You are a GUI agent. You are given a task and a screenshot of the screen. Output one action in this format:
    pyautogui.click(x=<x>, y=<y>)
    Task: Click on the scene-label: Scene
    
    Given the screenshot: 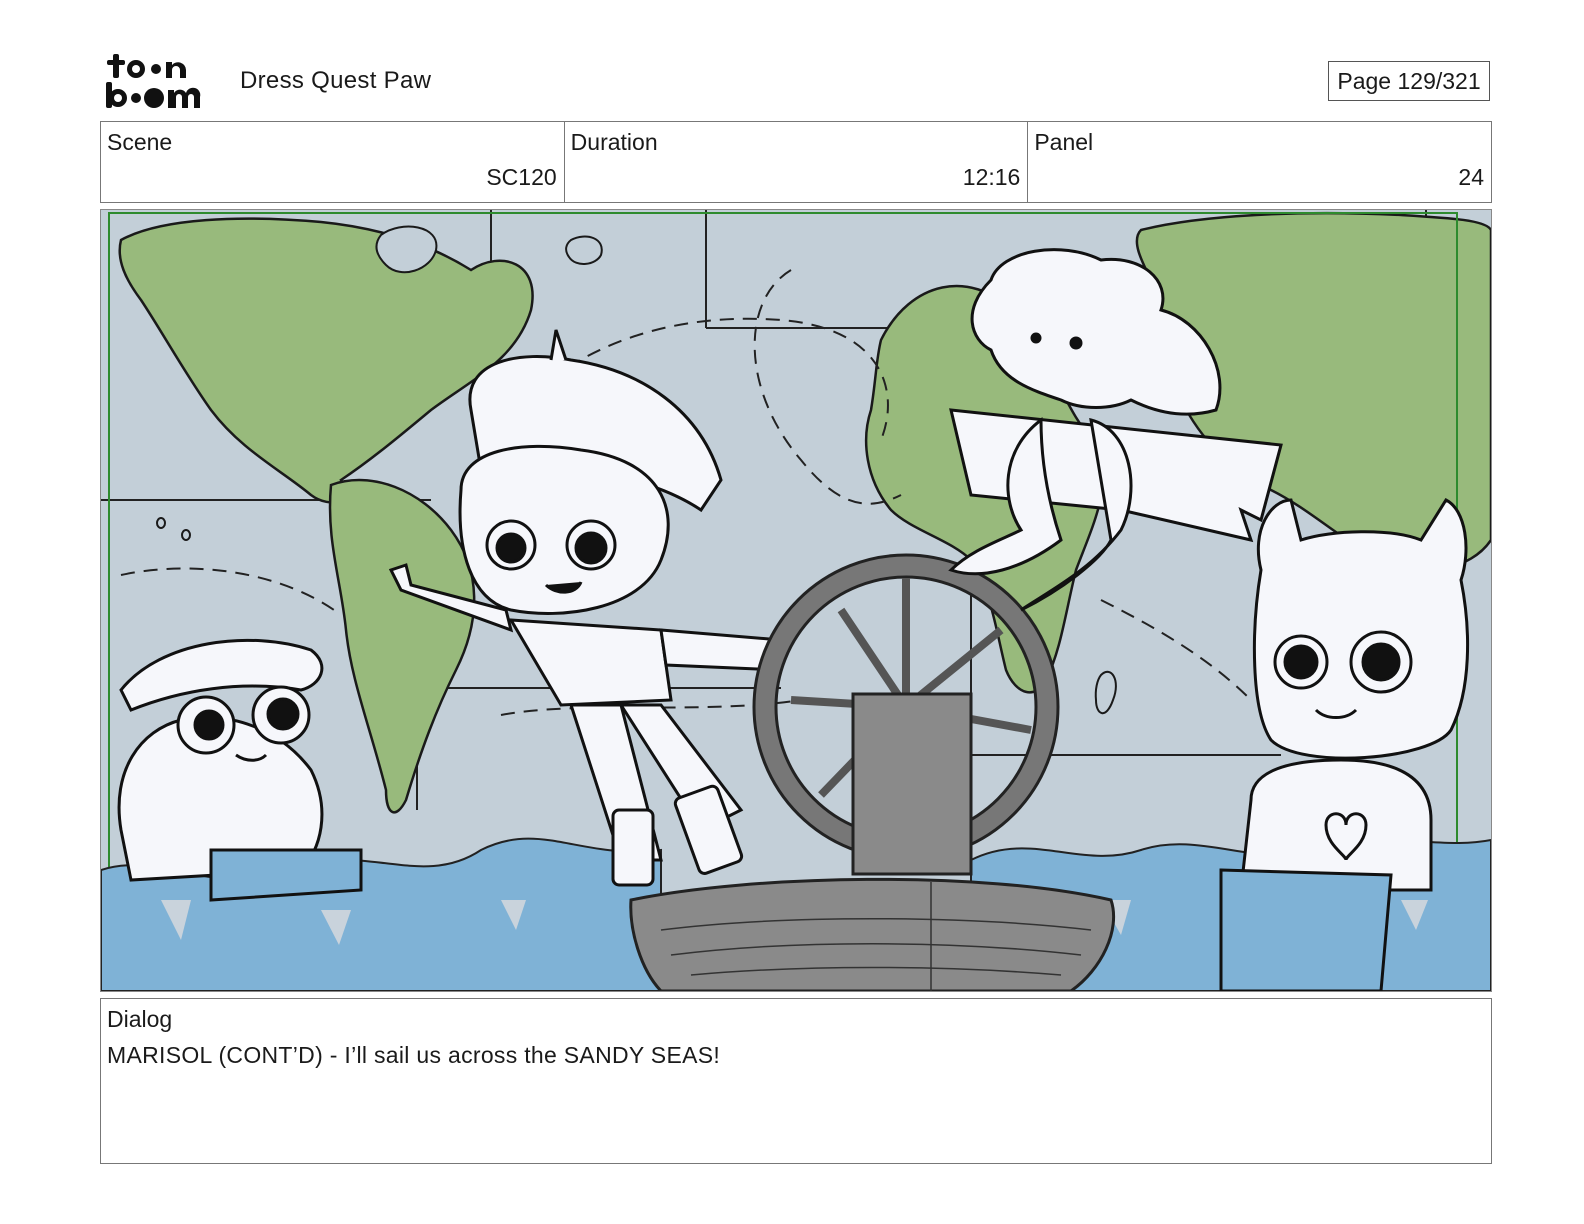 What is the action you would take?
    pyautogui.click(x=140, y=142)
    